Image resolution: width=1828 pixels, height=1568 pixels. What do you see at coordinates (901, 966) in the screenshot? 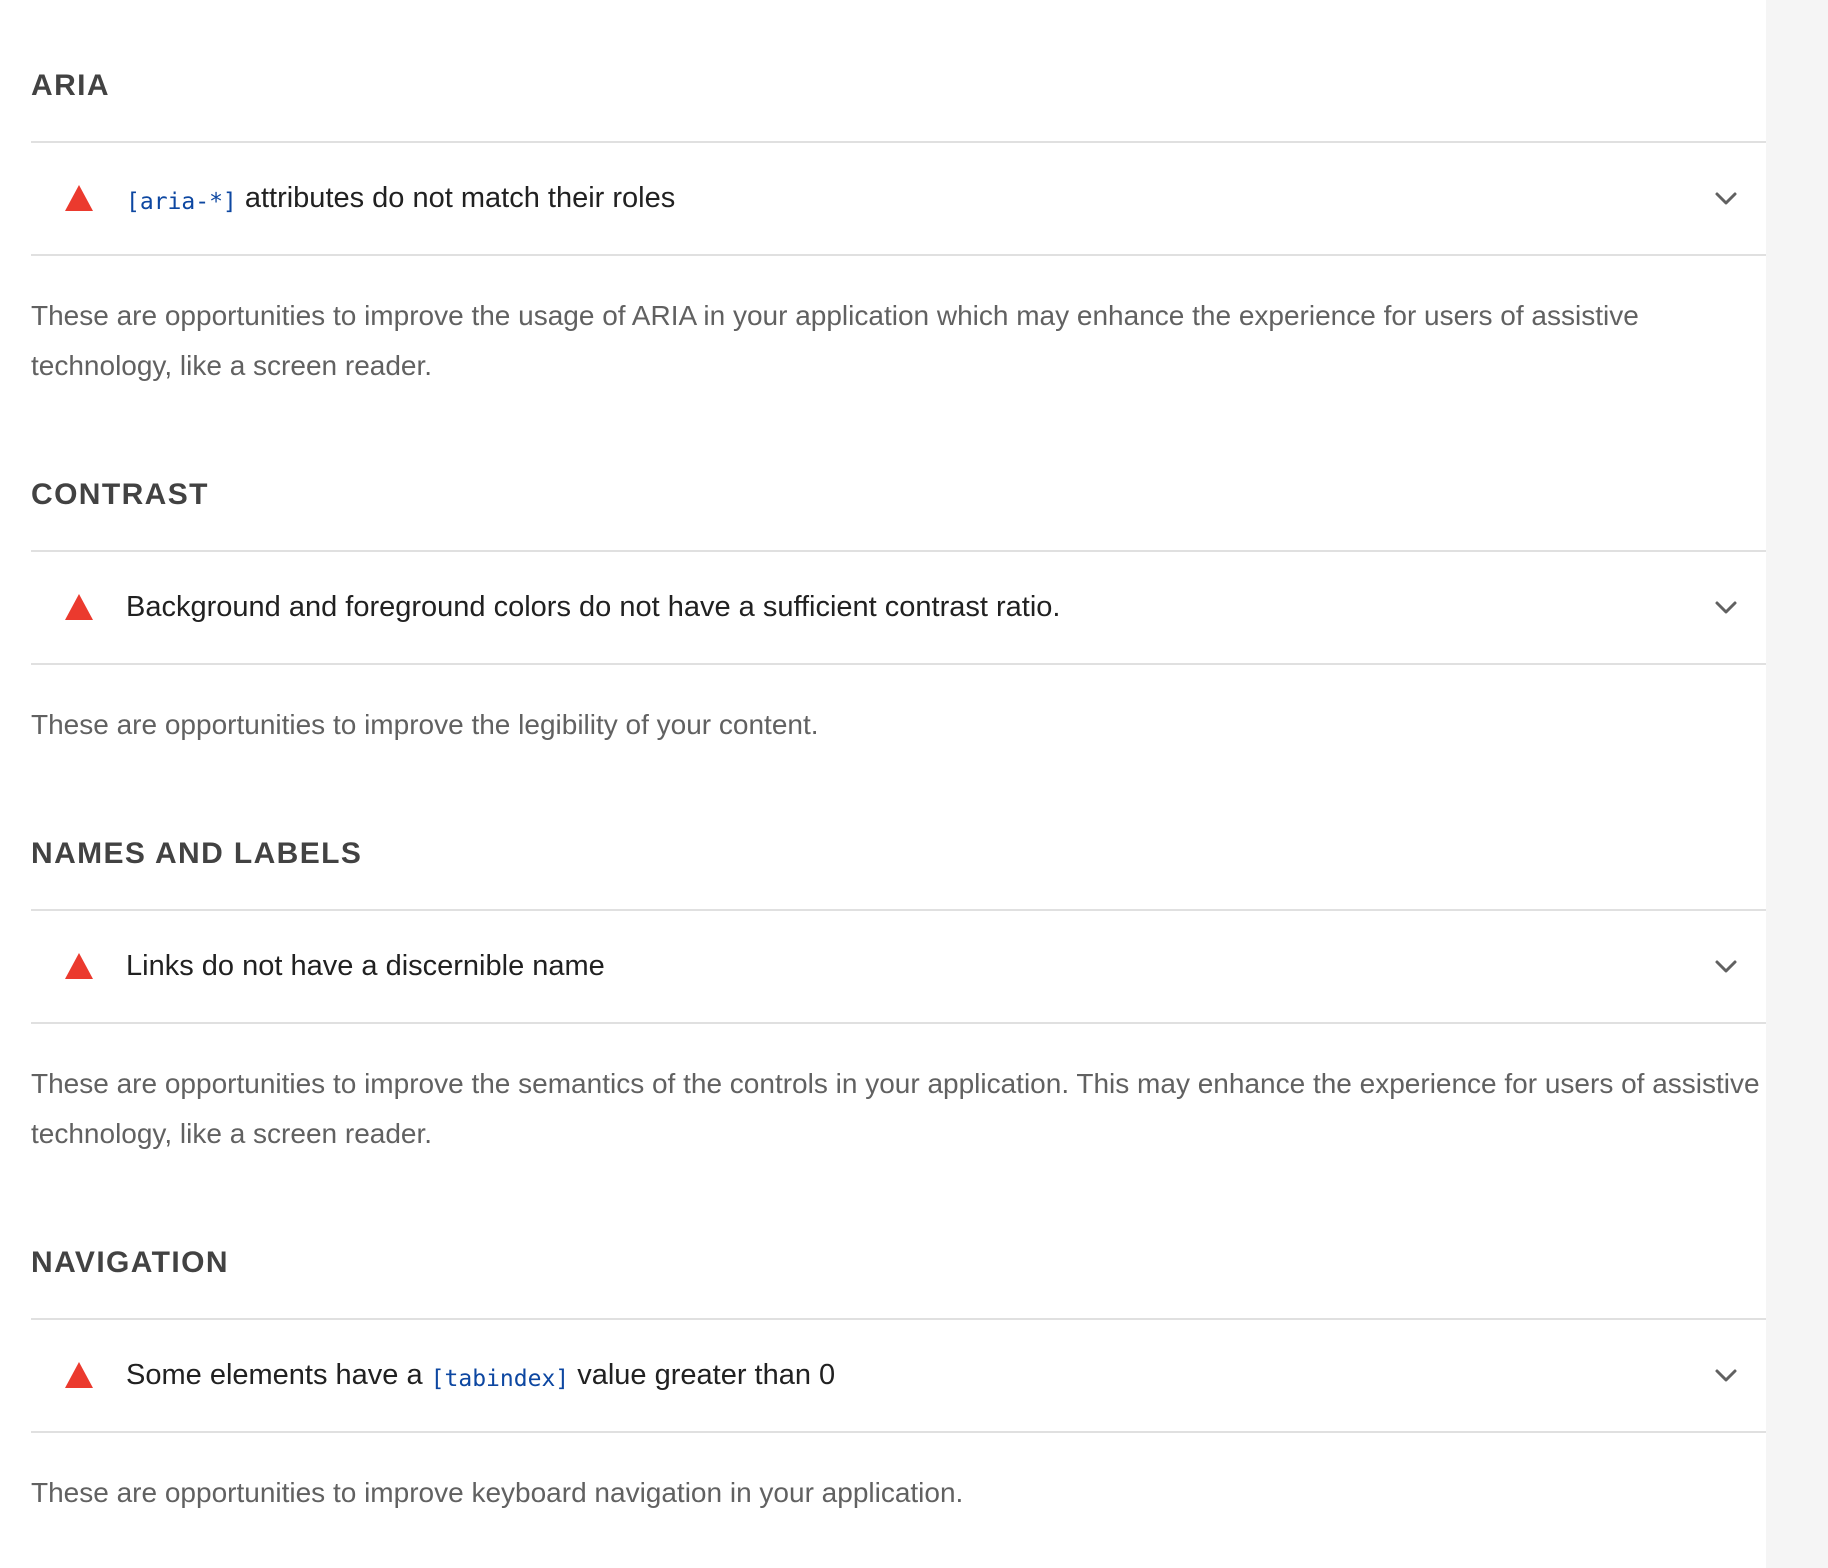
I see `audit-row-link-name: Links do not have a discernible name` at bounding box center [901, 966].